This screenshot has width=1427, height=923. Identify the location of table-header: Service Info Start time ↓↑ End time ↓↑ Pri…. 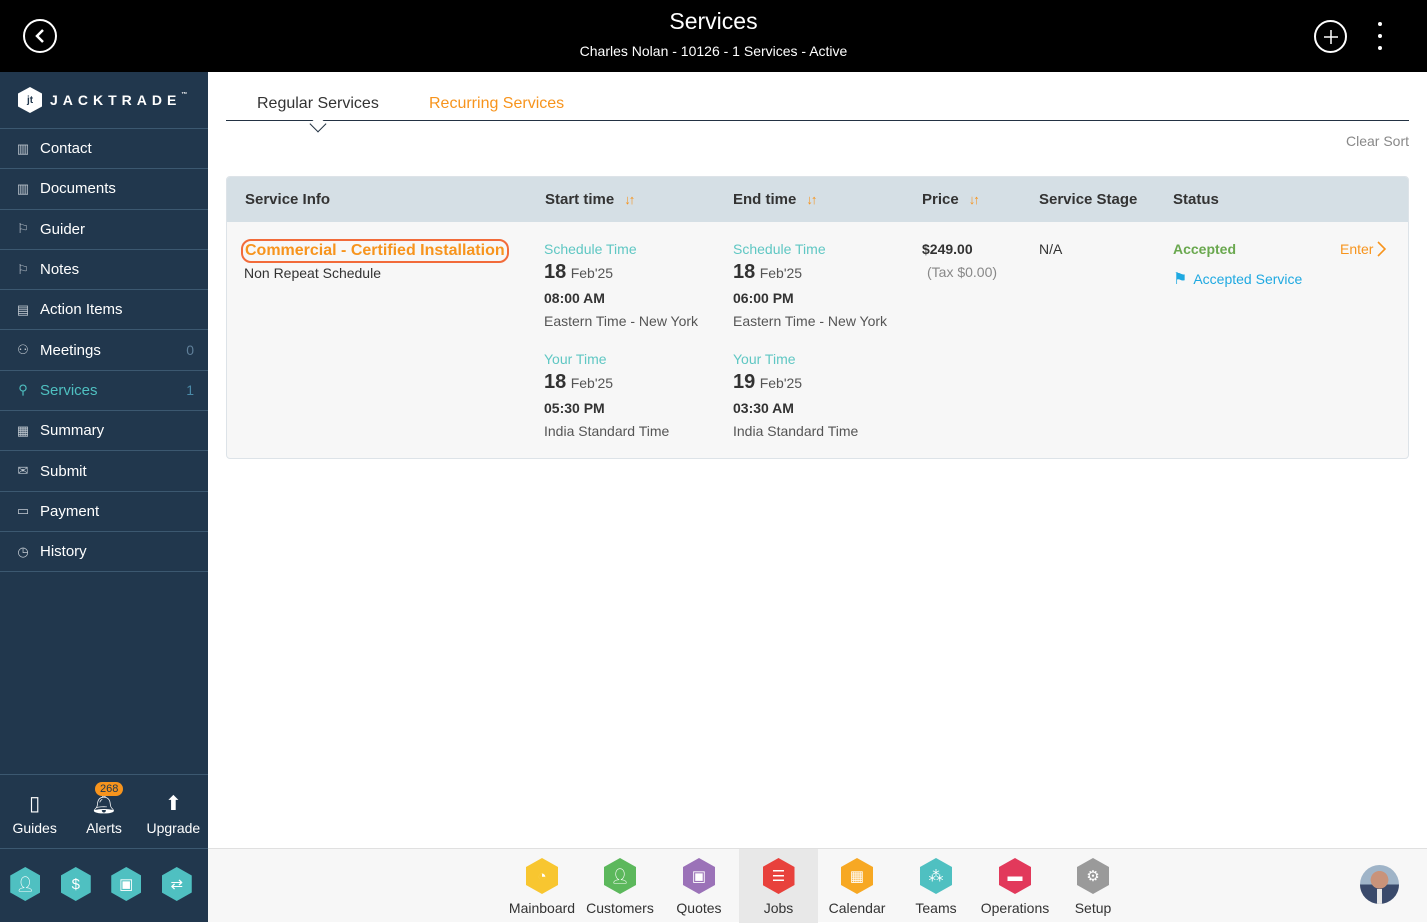
(817, 199).